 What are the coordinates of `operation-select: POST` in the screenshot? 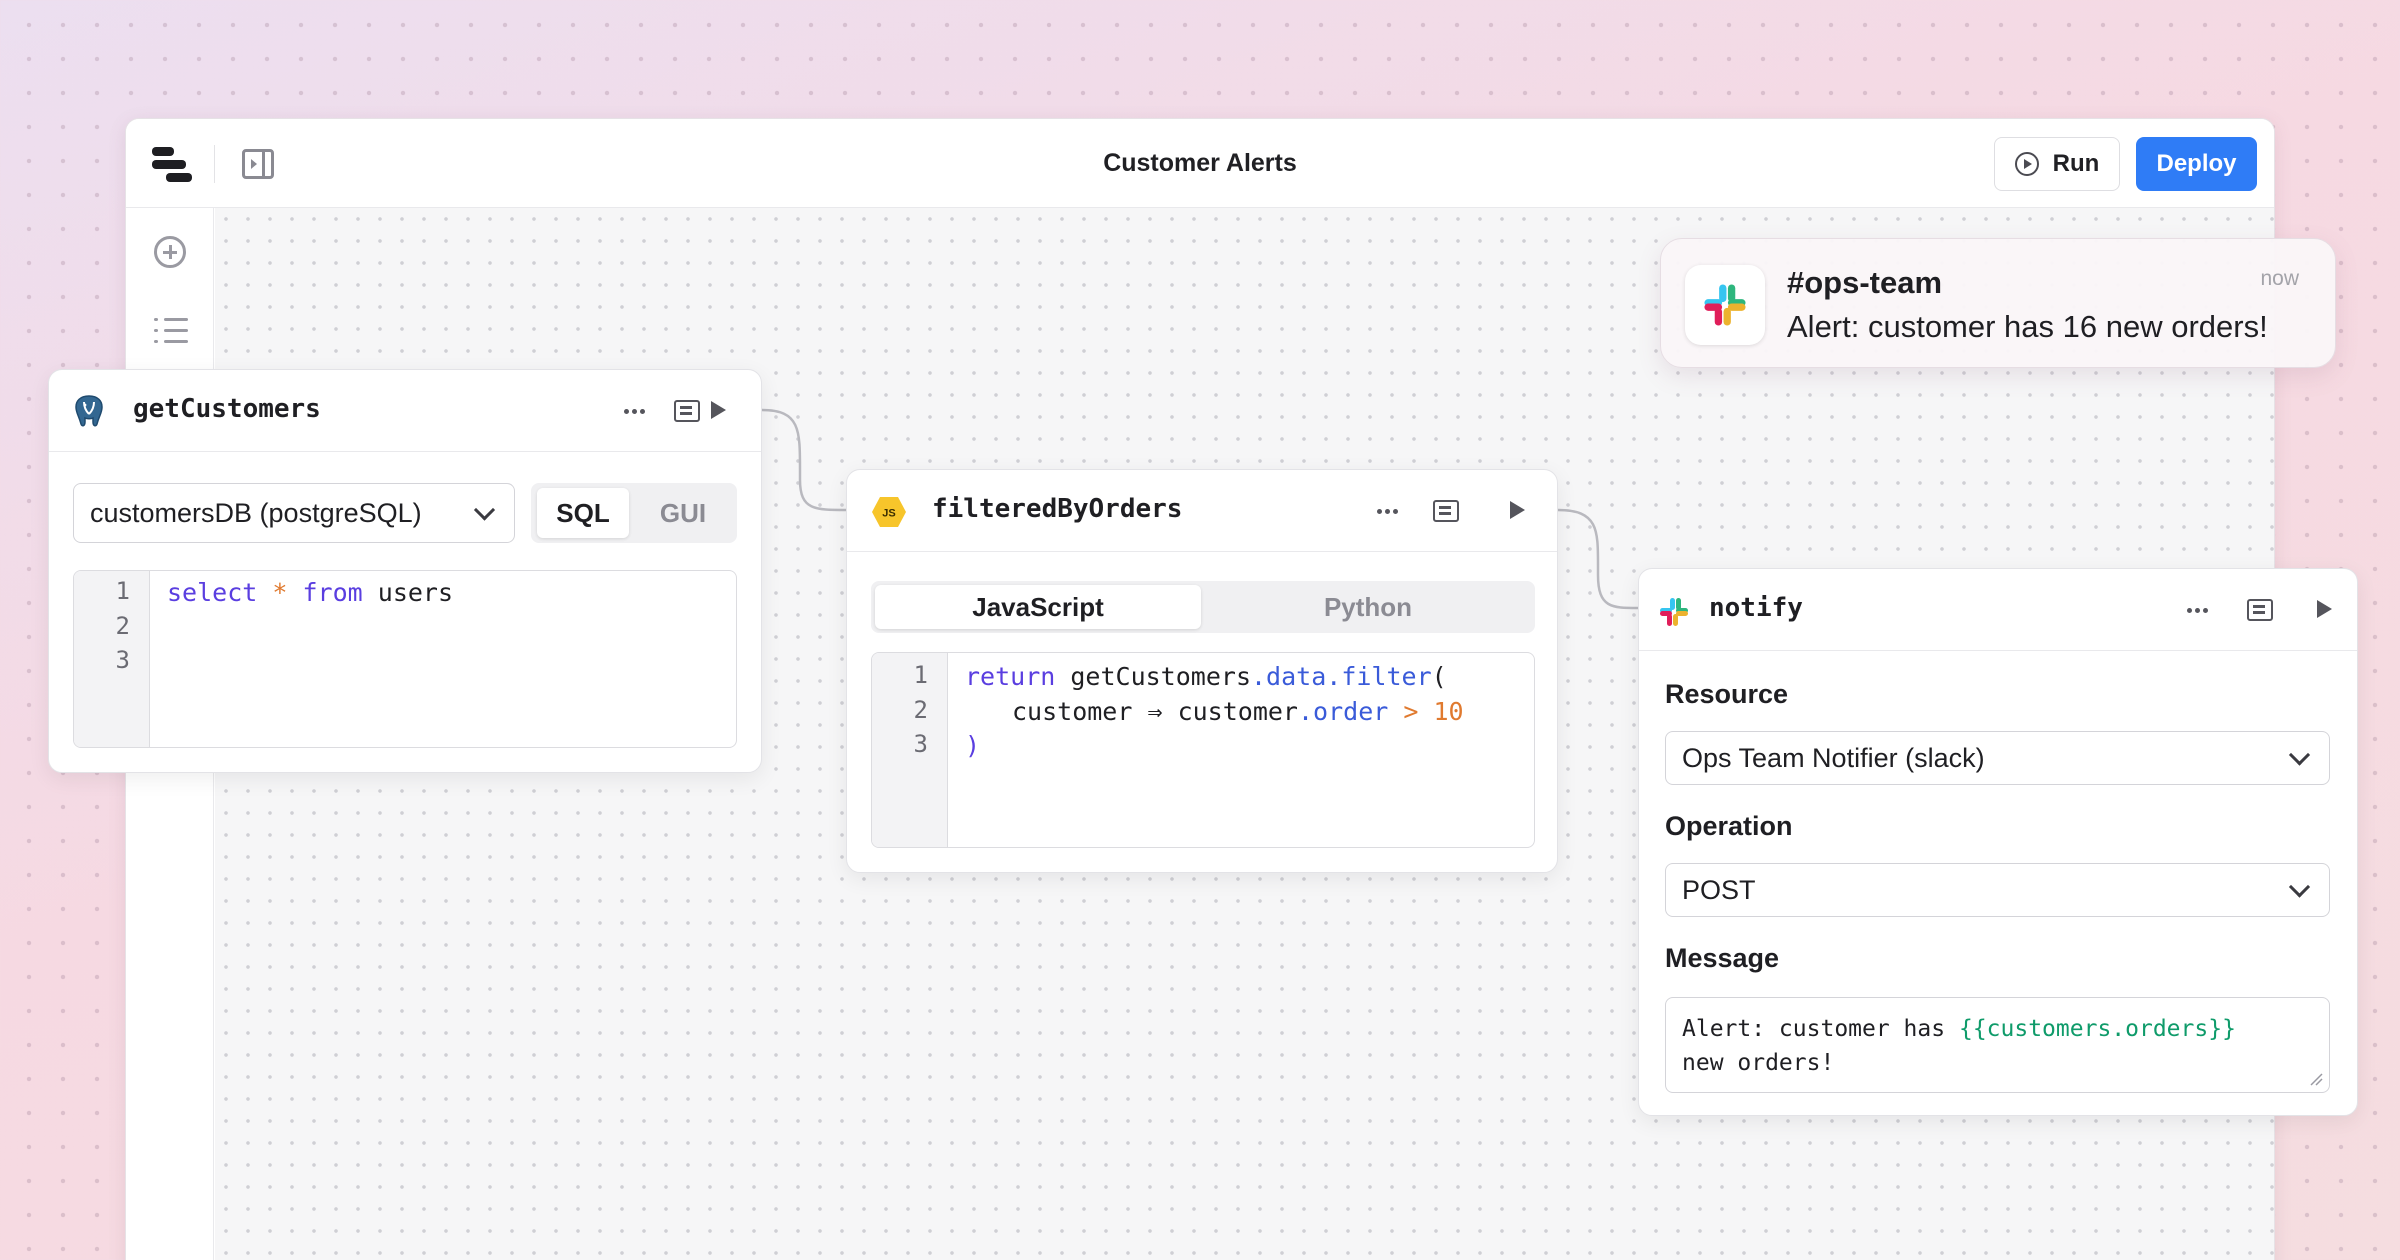 It's located at (1997, 890).